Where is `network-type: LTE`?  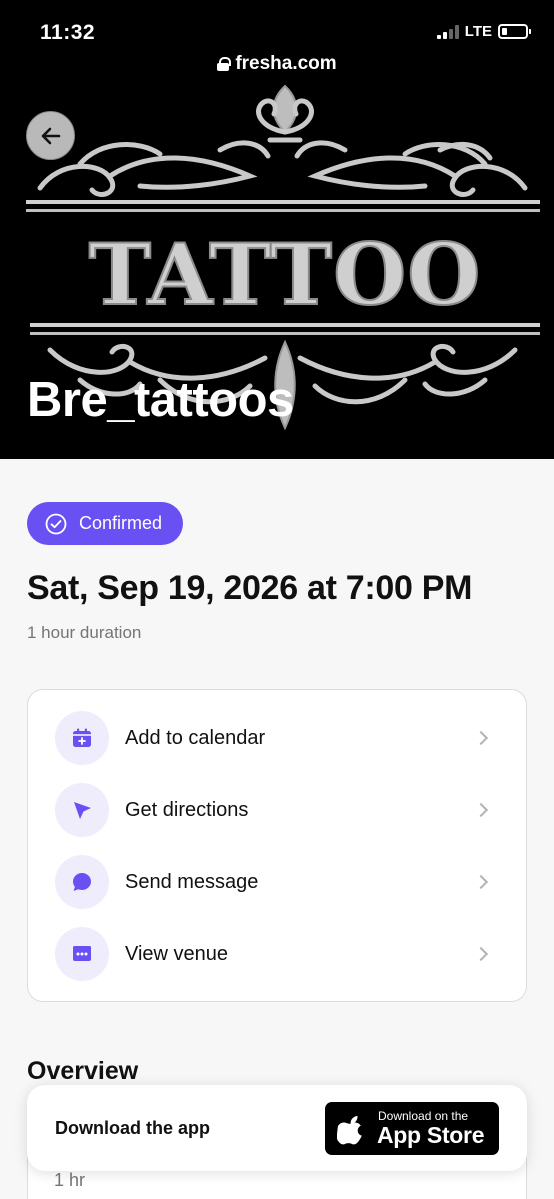
network-type: LTE is located at coordinates (478, 31).